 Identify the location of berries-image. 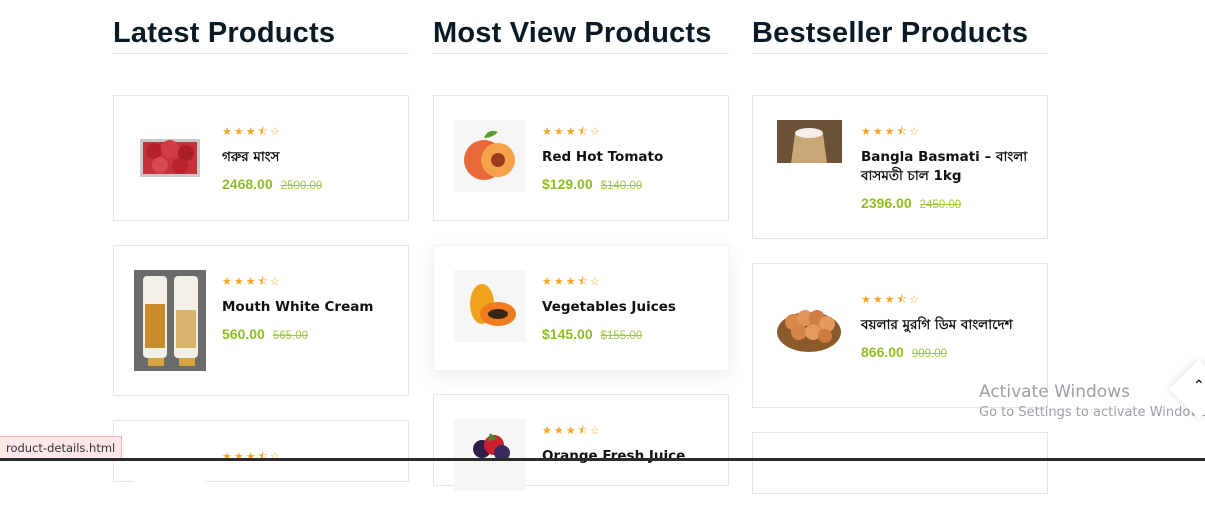
(490, 455).